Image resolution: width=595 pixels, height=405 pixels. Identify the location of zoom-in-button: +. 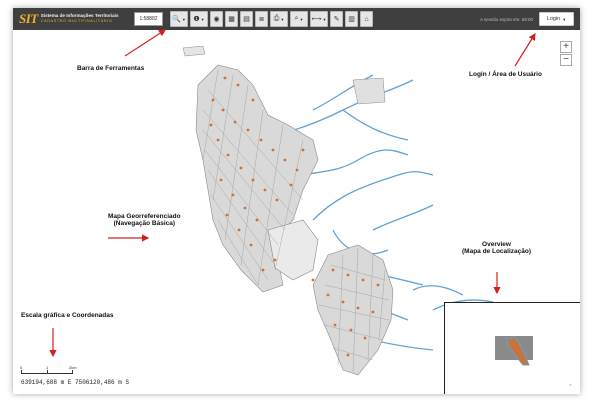
(566, 47).